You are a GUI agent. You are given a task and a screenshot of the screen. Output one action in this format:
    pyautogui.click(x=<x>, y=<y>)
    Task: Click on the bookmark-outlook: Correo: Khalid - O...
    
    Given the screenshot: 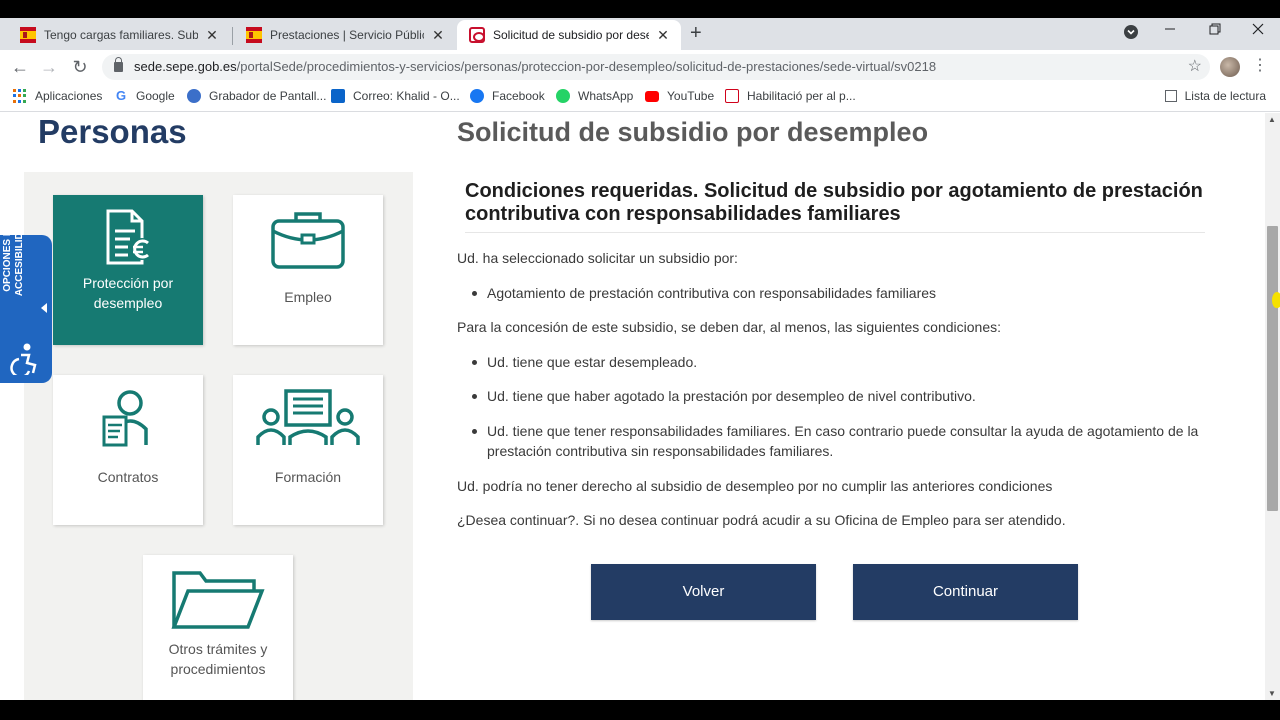 What is the action you would take?
    pyautogui.click(x=395, y=96)
    